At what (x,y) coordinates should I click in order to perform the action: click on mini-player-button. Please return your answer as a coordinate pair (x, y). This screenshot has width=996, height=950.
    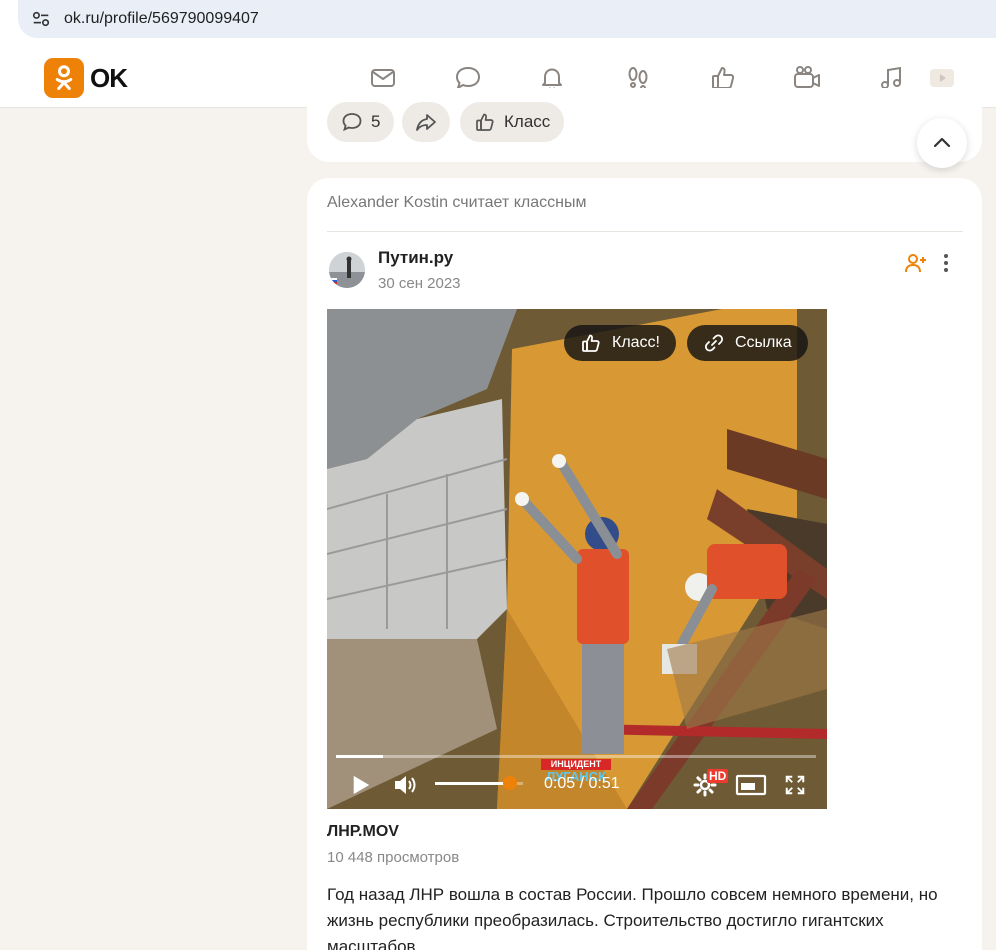
    Looking at the image, I should click on (751, 785).